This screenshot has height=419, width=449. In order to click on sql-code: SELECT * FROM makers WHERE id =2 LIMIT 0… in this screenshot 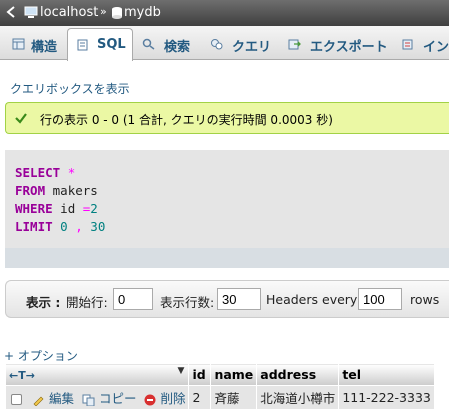, I will do `click(60, 200)`.